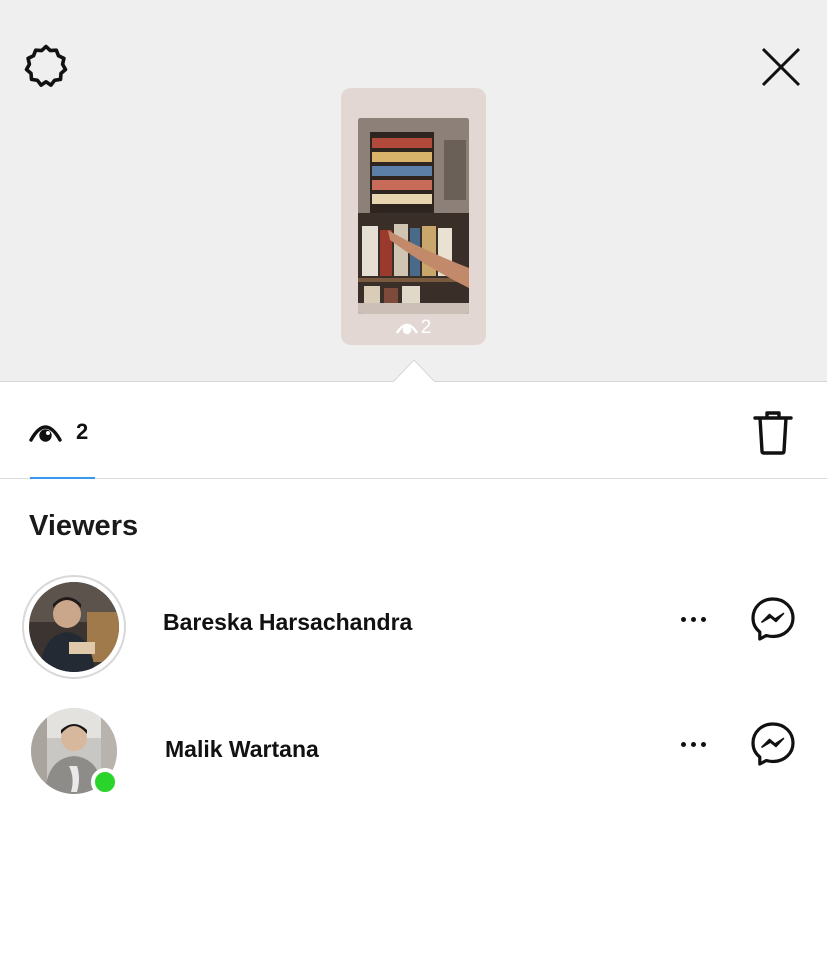  Describe the element at coordinates (82, 431) in the screenshot. I see `views-count: 2` at that location.